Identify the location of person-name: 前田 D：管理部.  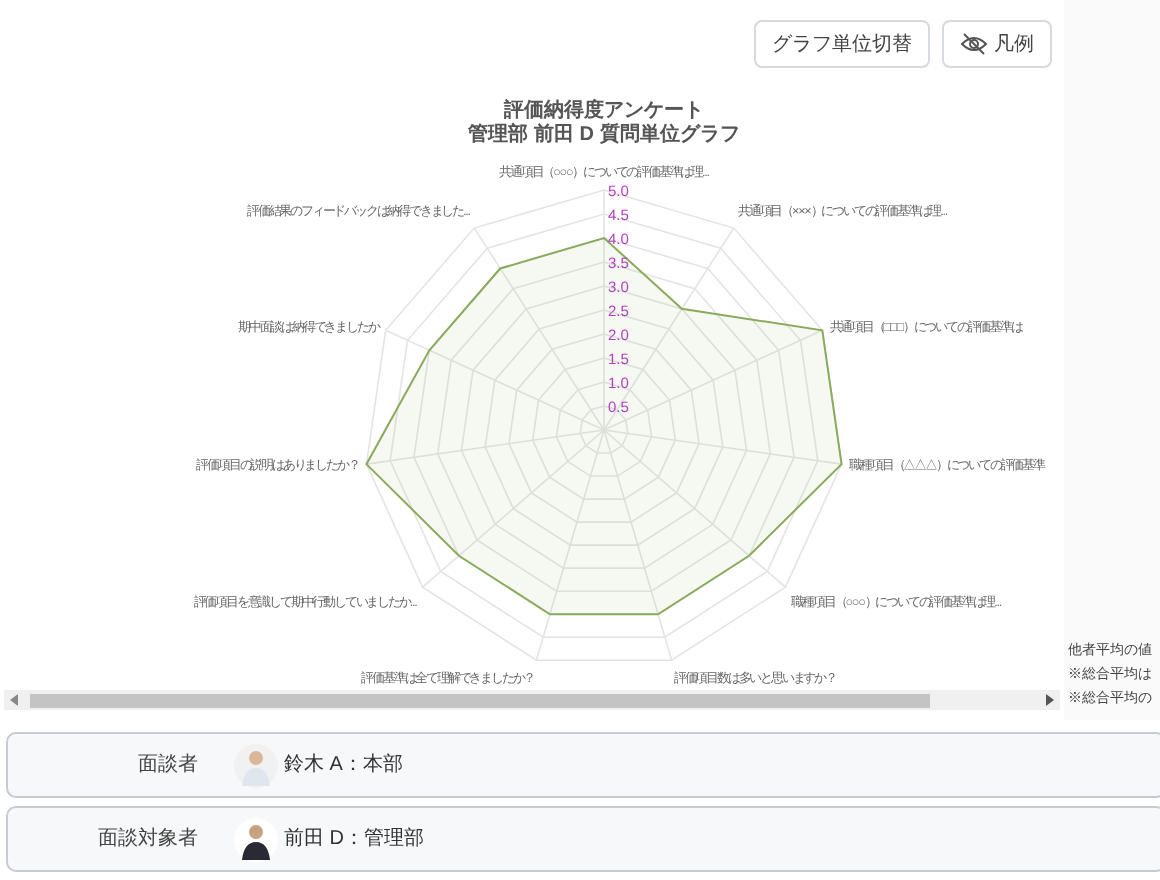
(354, 839).